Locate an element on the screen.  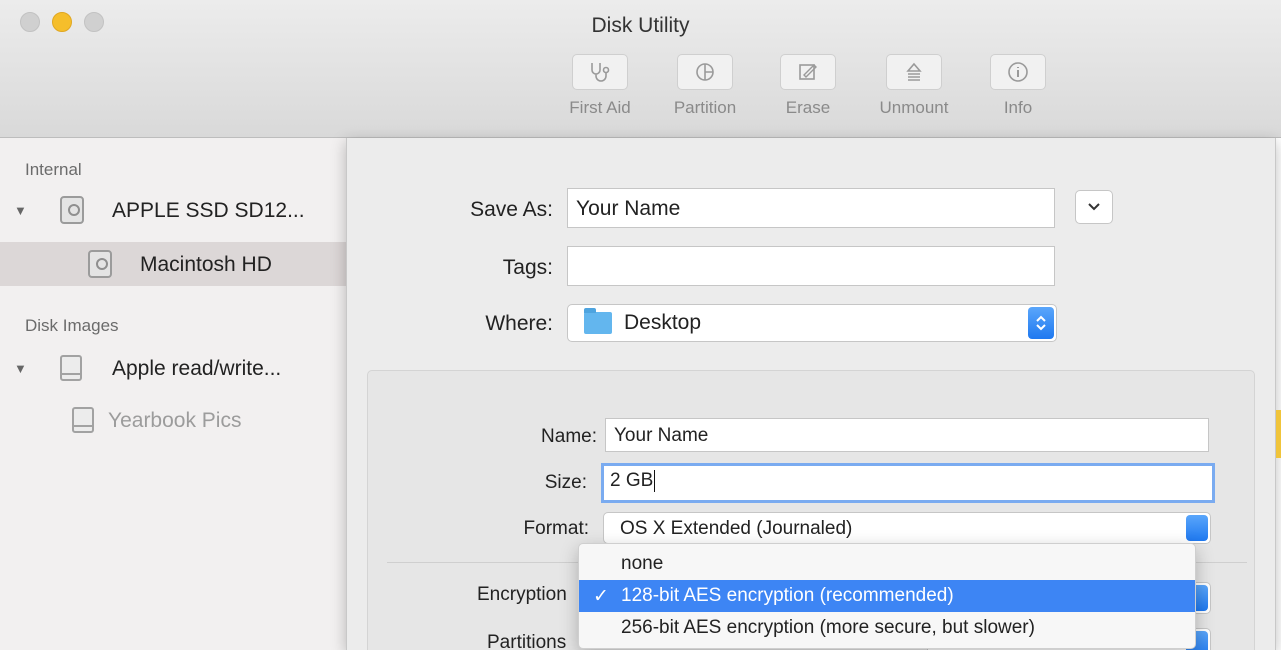
format-label: Format: is located at coordinates (556, 528).